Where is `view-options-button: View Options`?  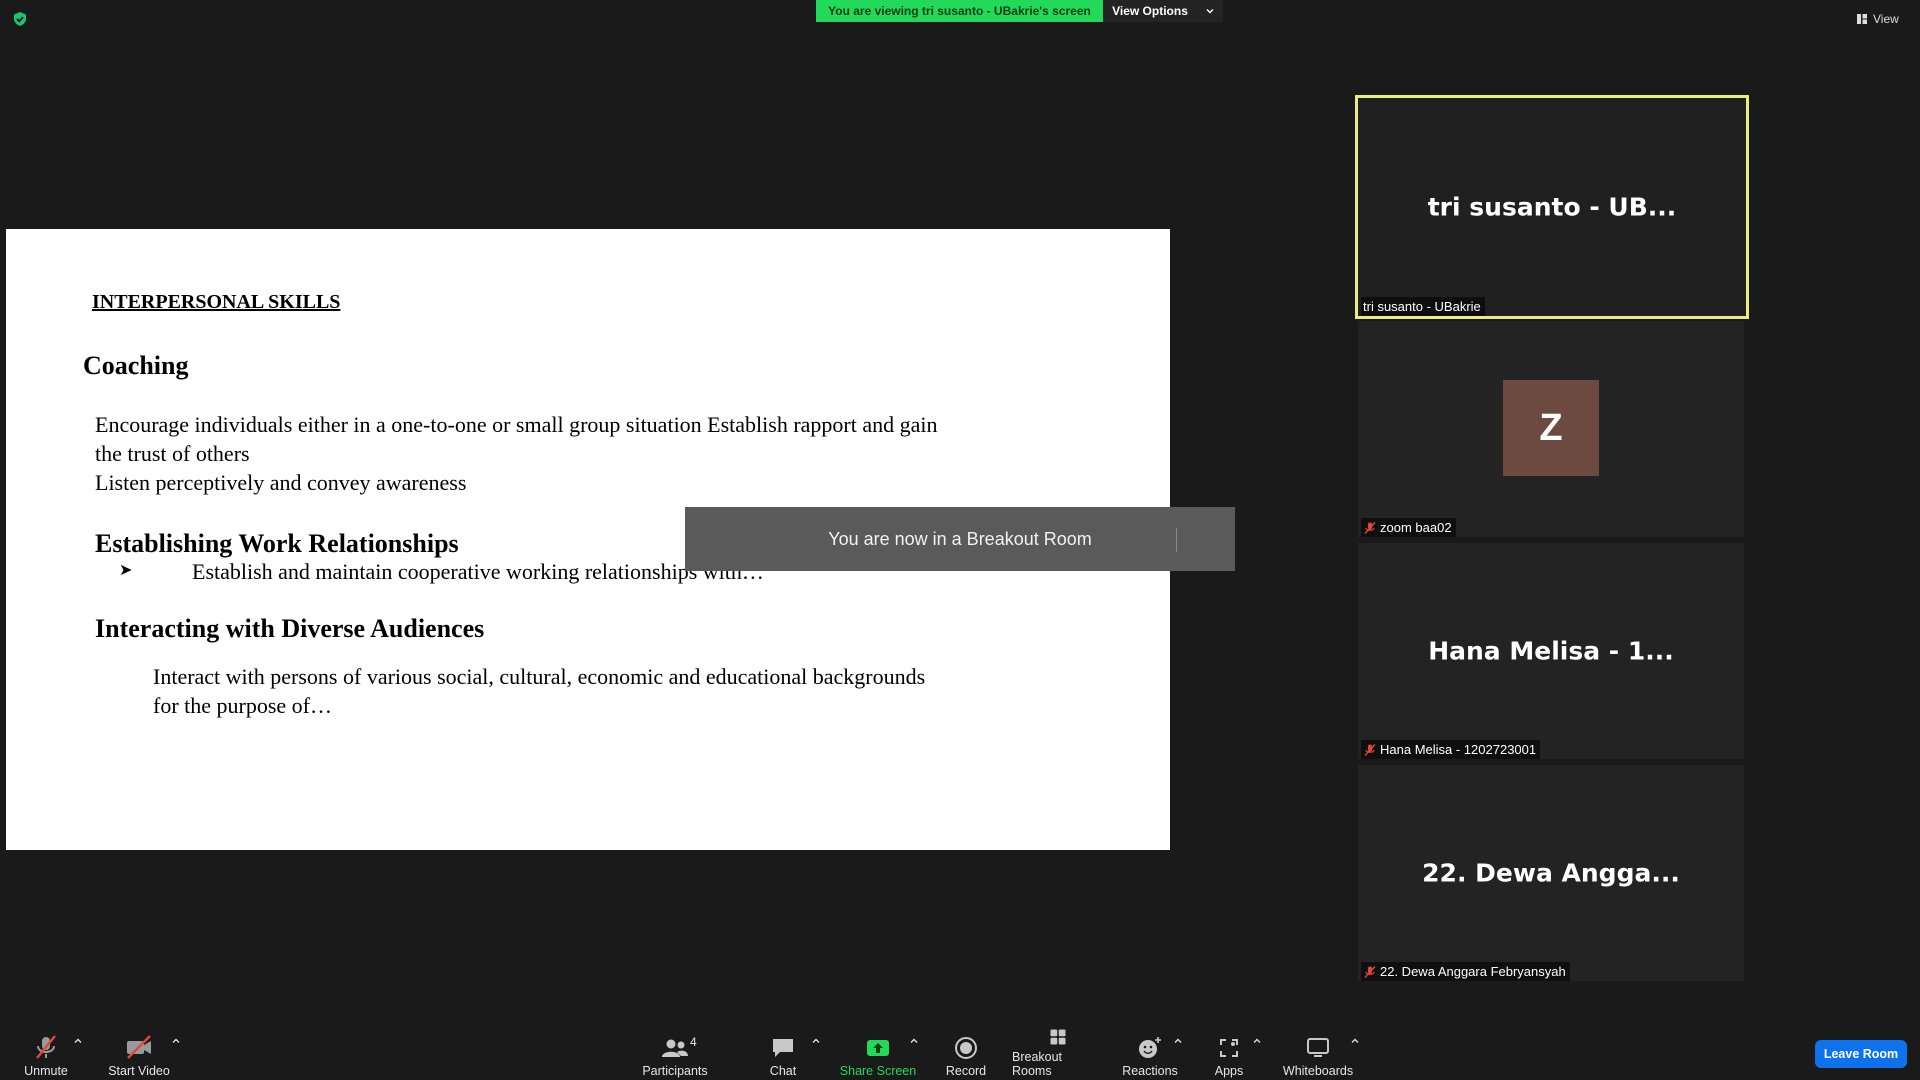 view-options-button: View Options is located at coordinates (1163, 11).